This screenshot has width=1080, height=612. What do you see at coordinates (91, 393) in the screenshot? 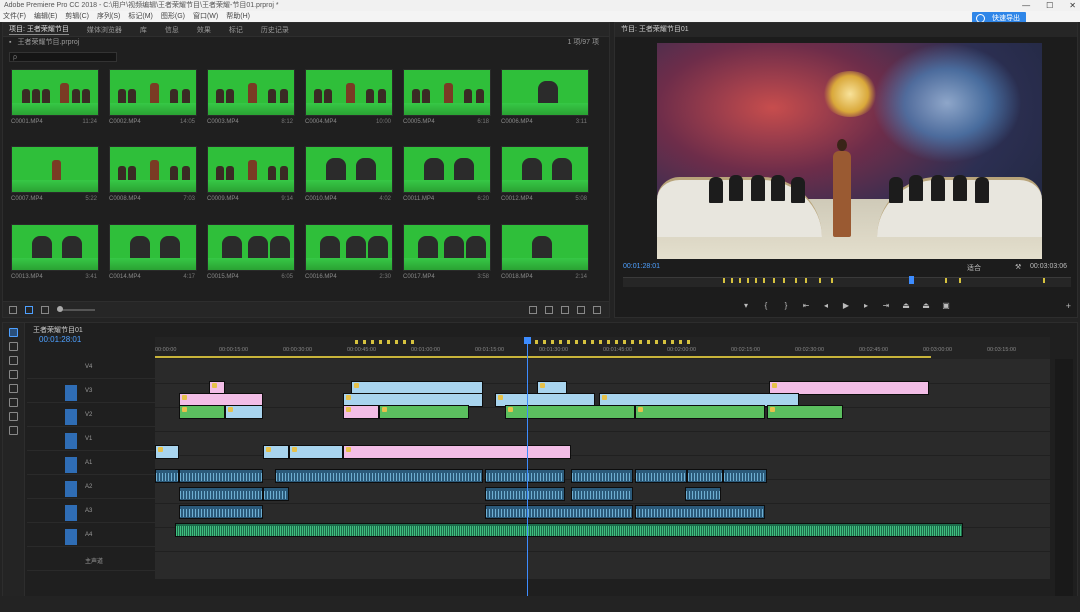
I see `track-header: V3` at bounding box center [91, 393].